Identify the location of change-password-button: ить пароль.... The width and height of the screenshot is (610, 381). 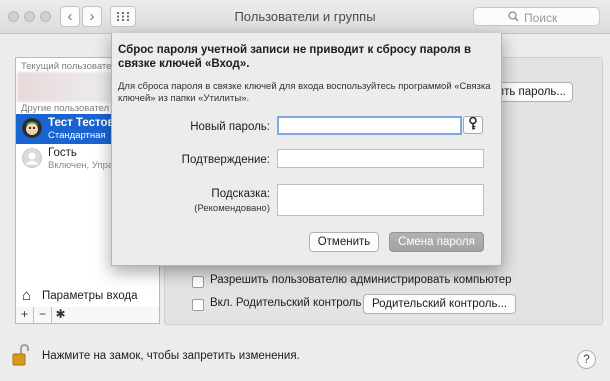
(534, 92).